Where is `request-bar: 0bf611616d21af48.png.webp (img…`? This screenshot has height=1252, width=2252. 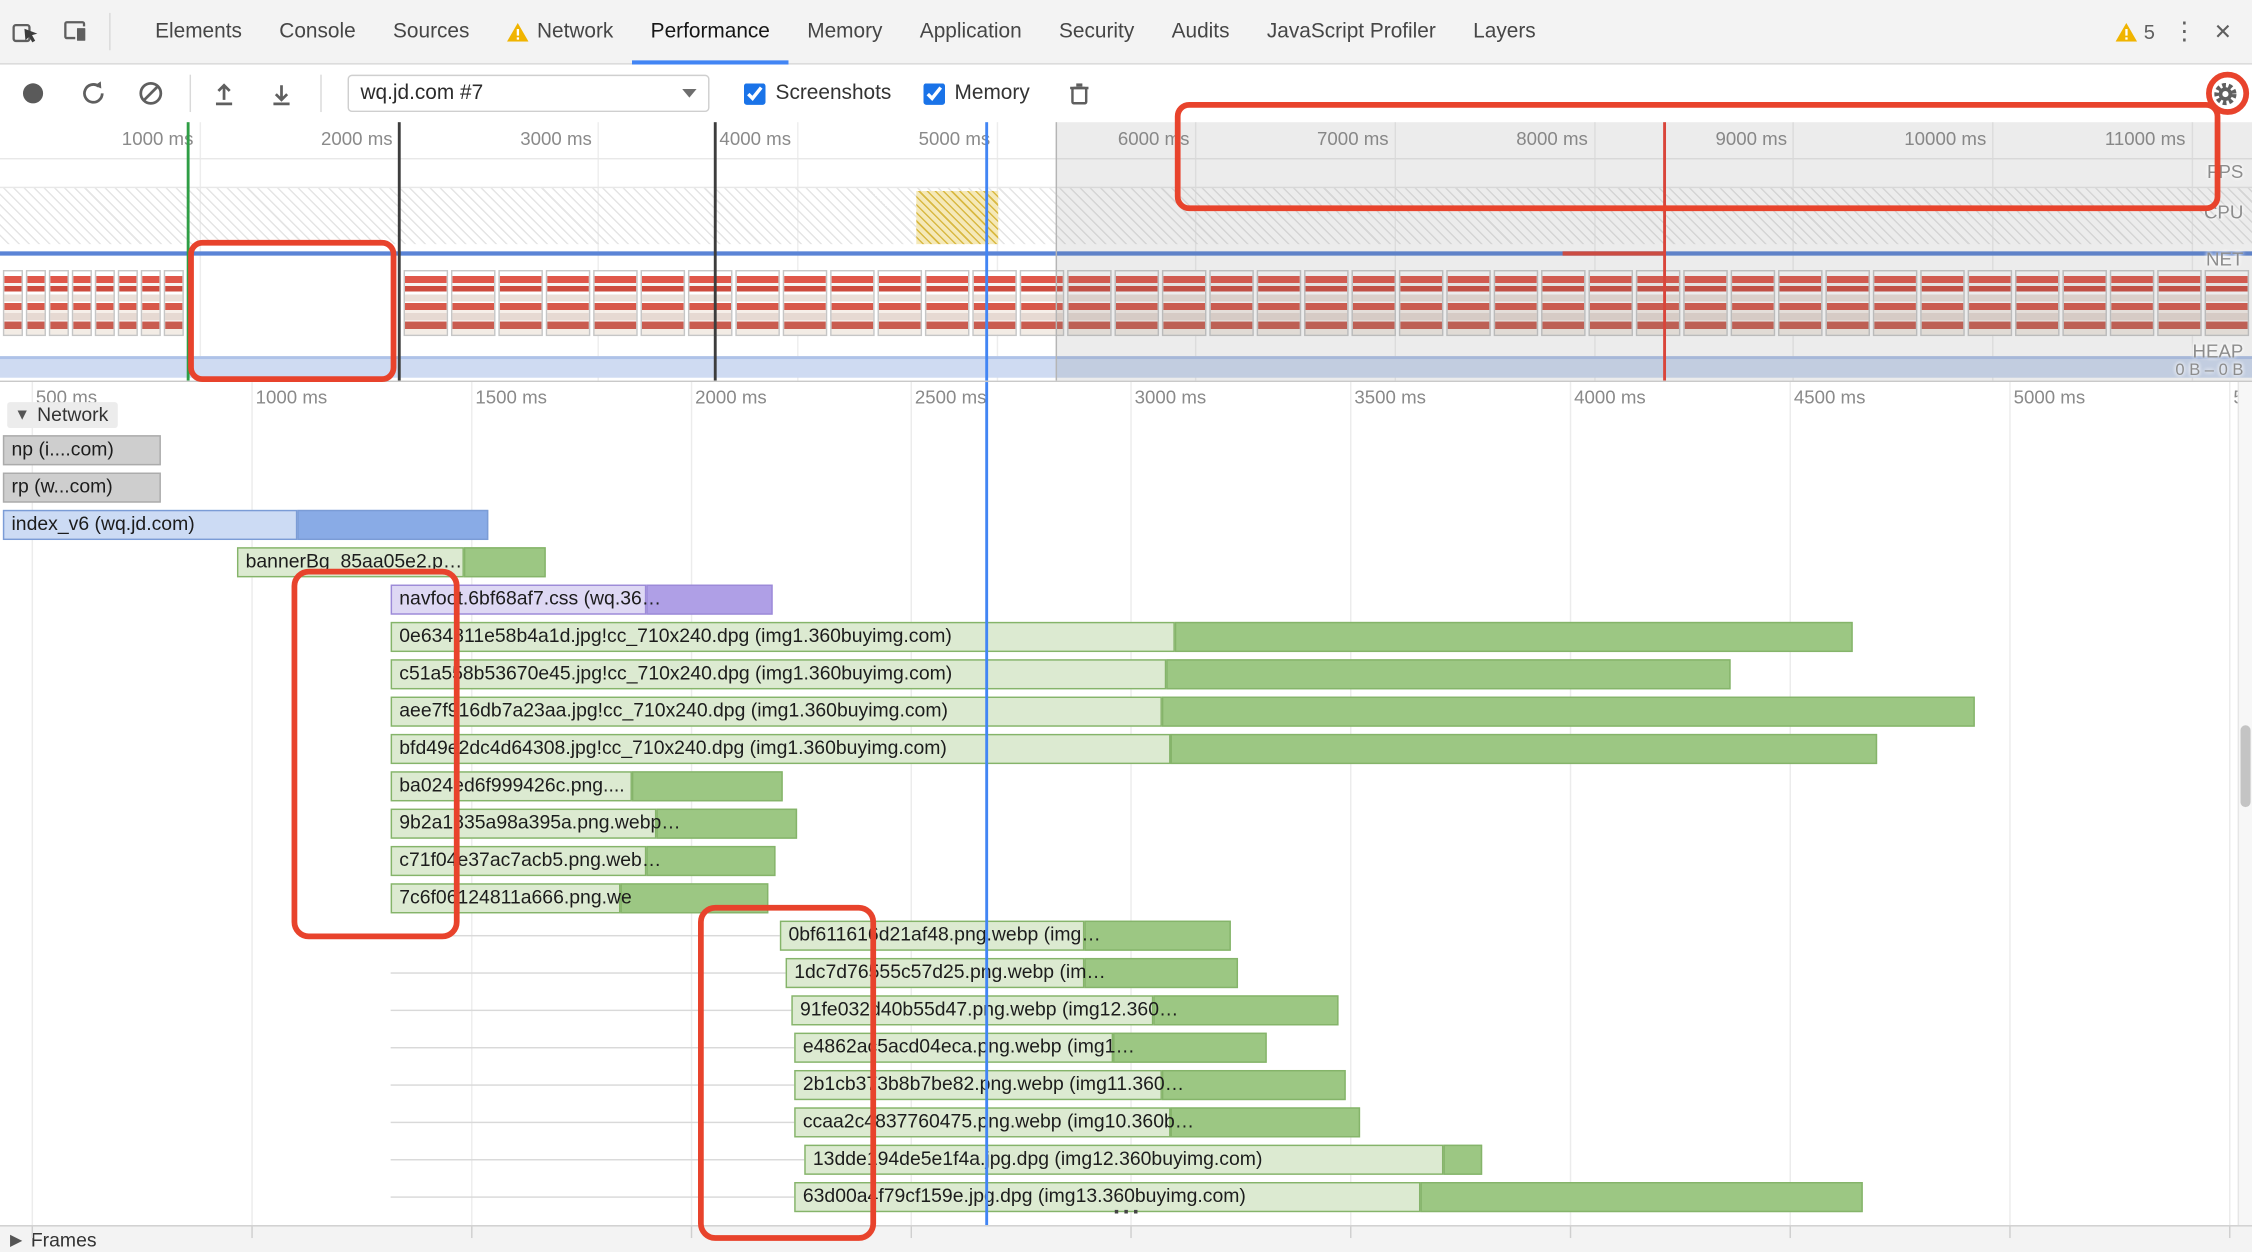
request-bar: 0bf611616d21af48.png.webp (img… is located at coordinates (1005, 935).